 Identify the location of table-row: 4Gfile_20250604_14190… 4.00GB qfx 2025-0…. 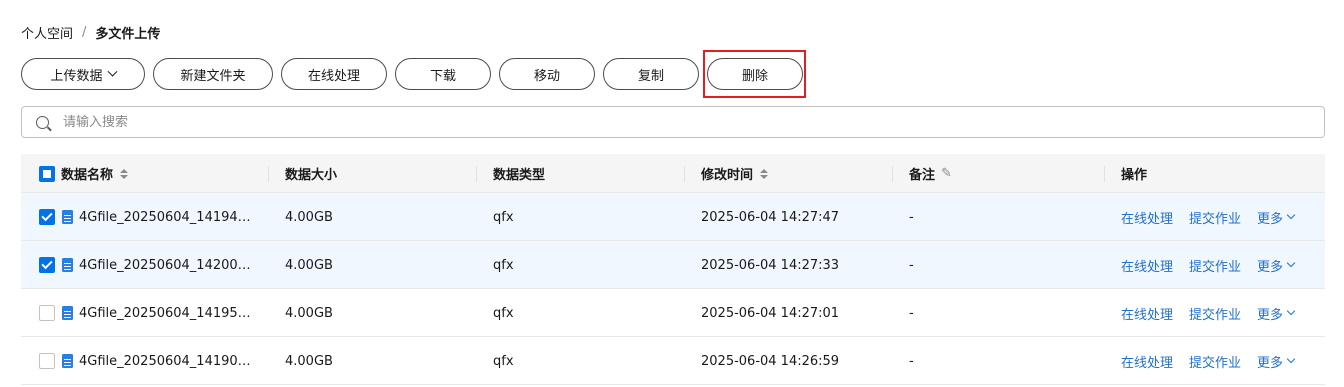
(673, 361).